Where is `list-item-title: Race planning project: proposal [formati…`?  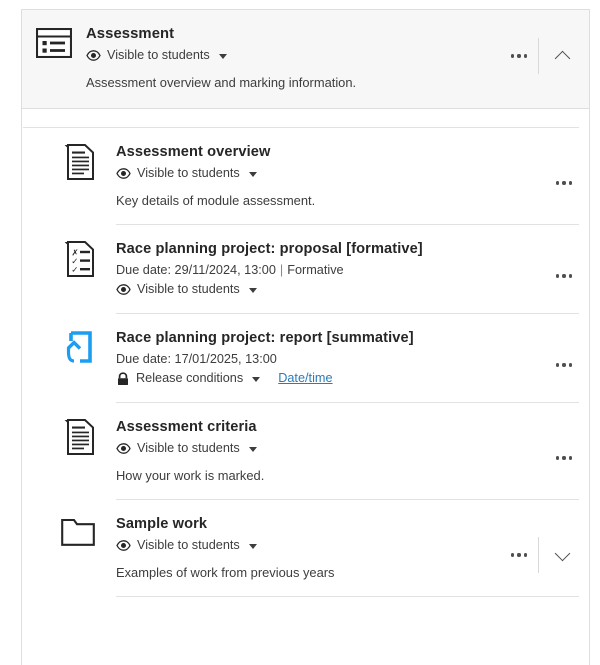 list-item-title: Race planning project: proposal [formati… is located at coordinates (332, 249).